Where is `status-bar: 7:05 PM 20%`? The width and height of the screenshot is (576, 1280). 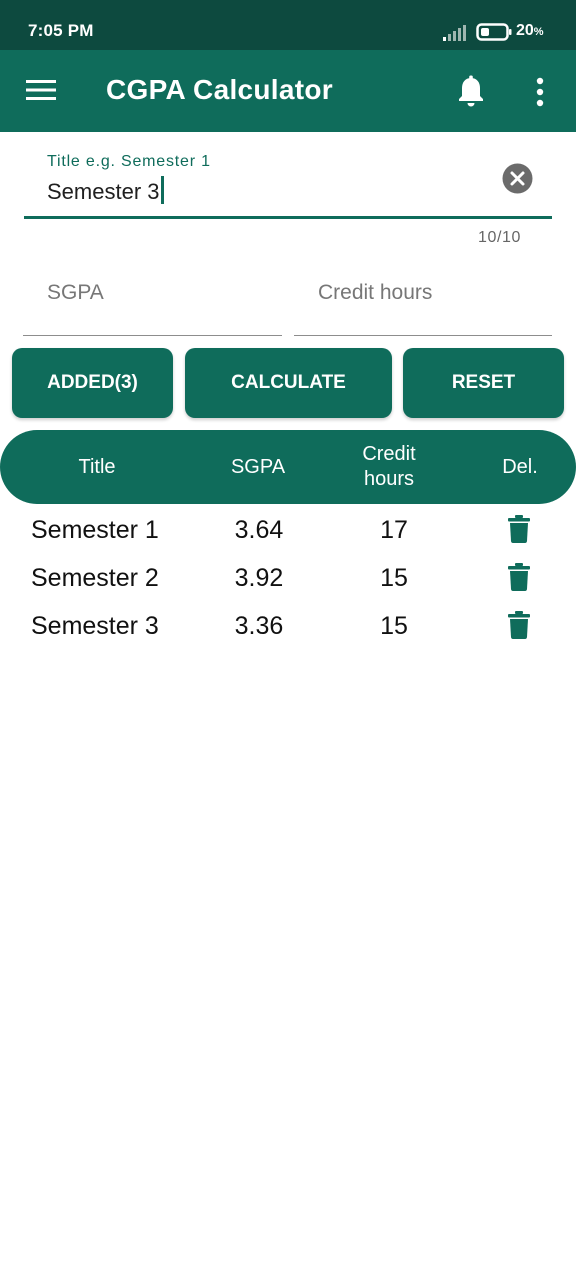
status-bar: 7:05 PM 20% is located at coordinates (288, 25).